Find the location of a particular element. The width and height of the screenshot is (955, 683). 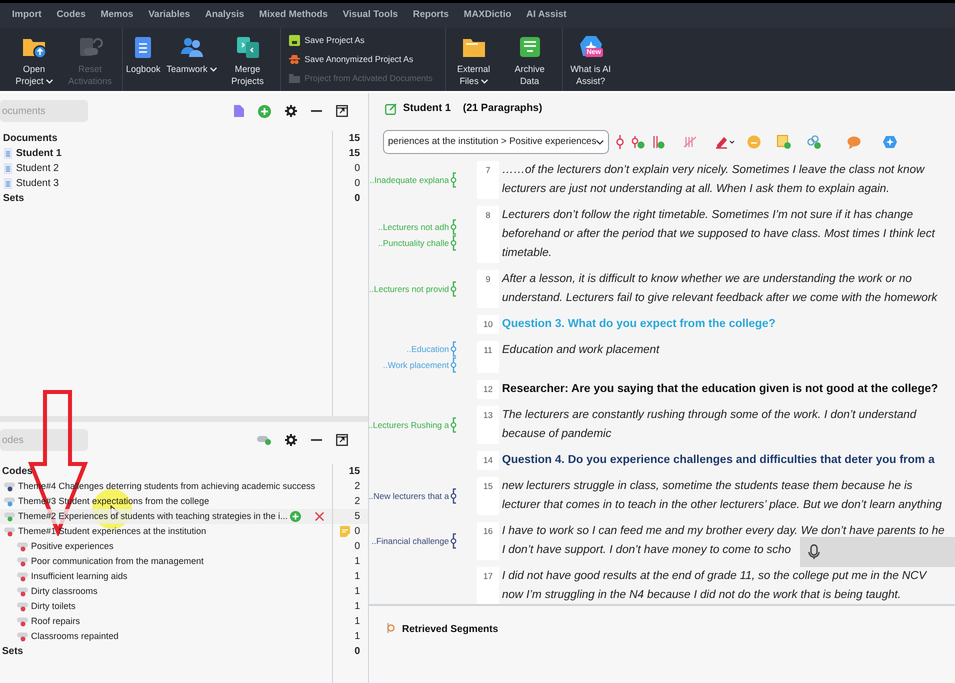

tree-item: Poor communication from the management is located at coordinates (117, 561).